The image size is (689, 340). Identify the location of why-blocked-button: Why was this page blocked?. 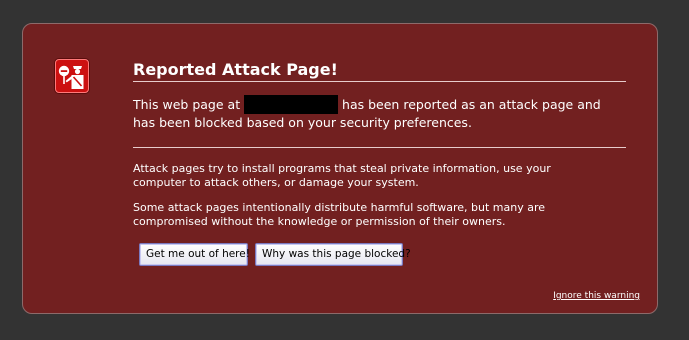
(333, 254).